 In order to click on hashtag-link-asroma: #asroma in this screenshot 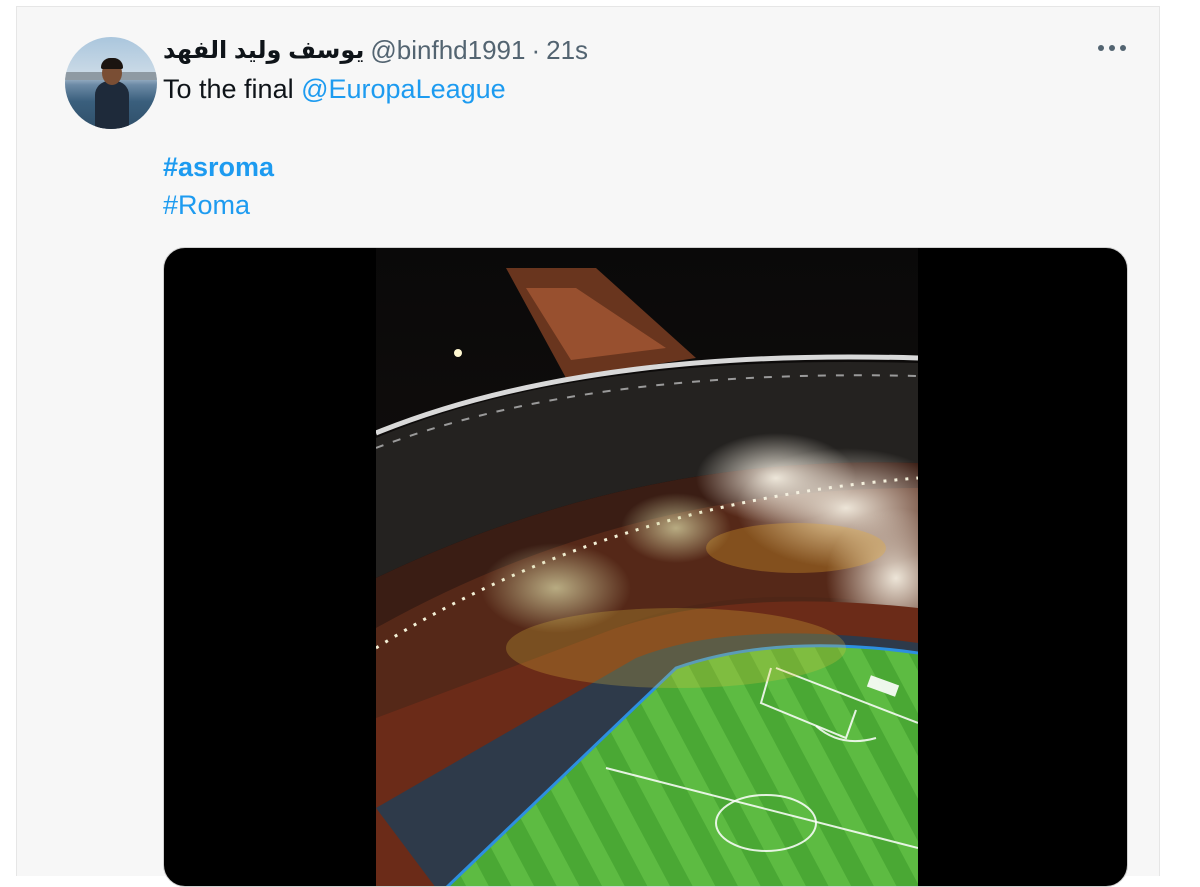, I will do `click(218, 167)`.